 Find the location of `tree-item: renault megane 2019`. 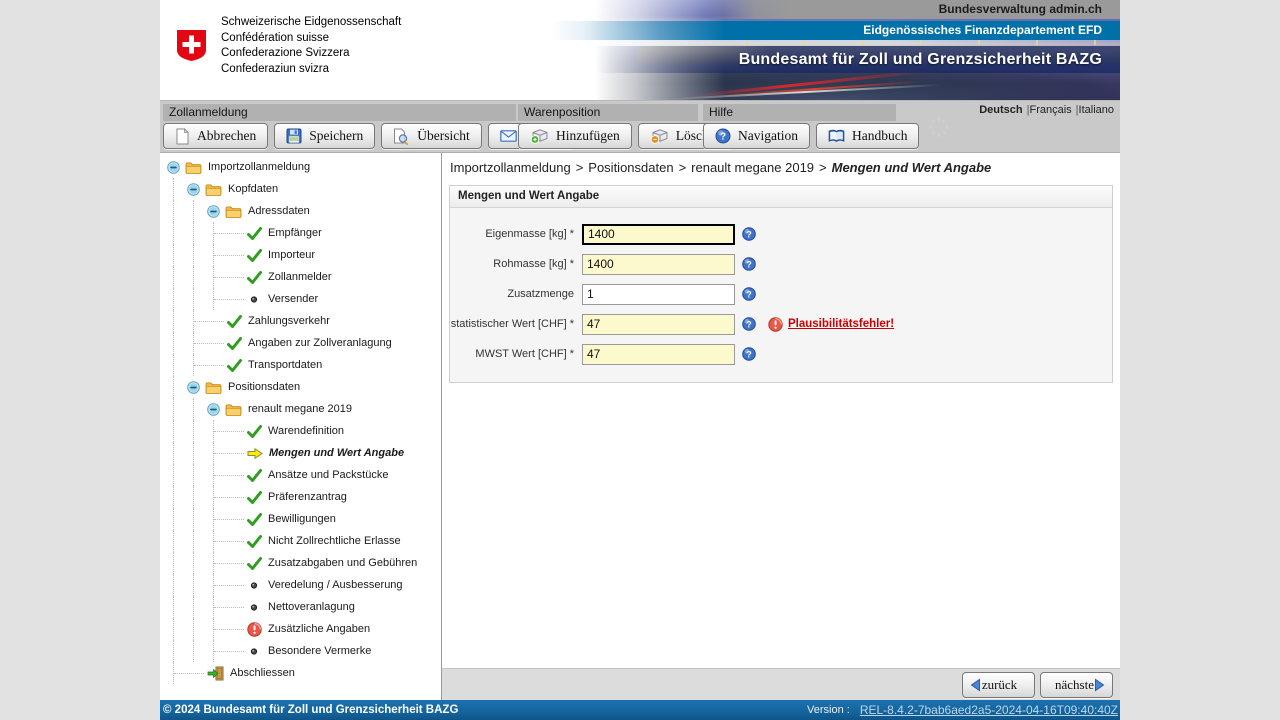

tree-item: renault megane 2019 is located at coordinates (300, 409).